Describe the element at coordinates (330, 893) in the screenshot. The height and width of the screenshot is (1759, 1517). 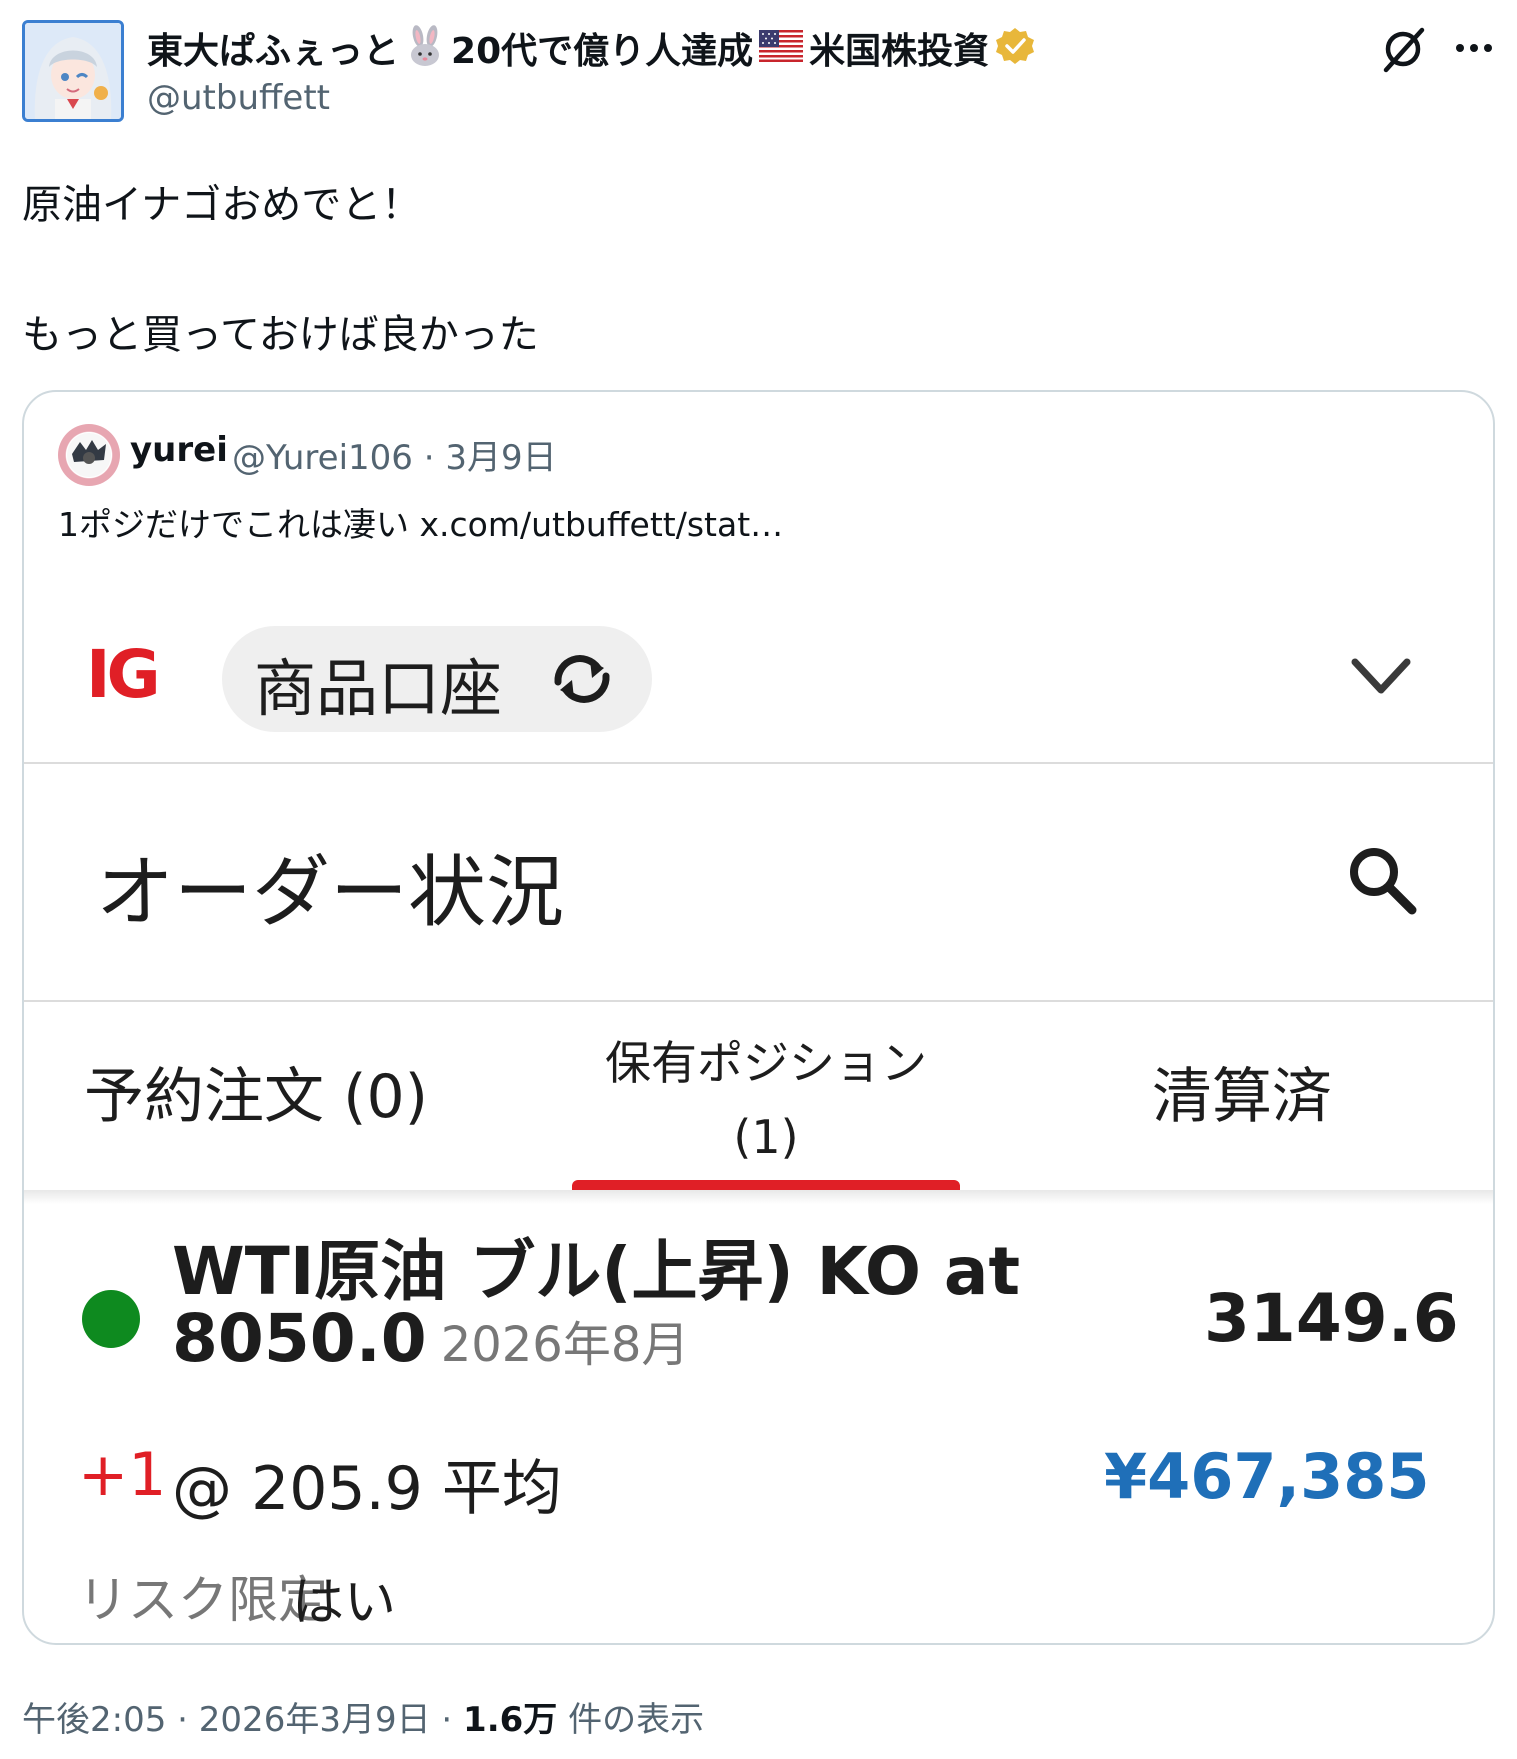
I see `order-status-title: オーダー状況` at that location.